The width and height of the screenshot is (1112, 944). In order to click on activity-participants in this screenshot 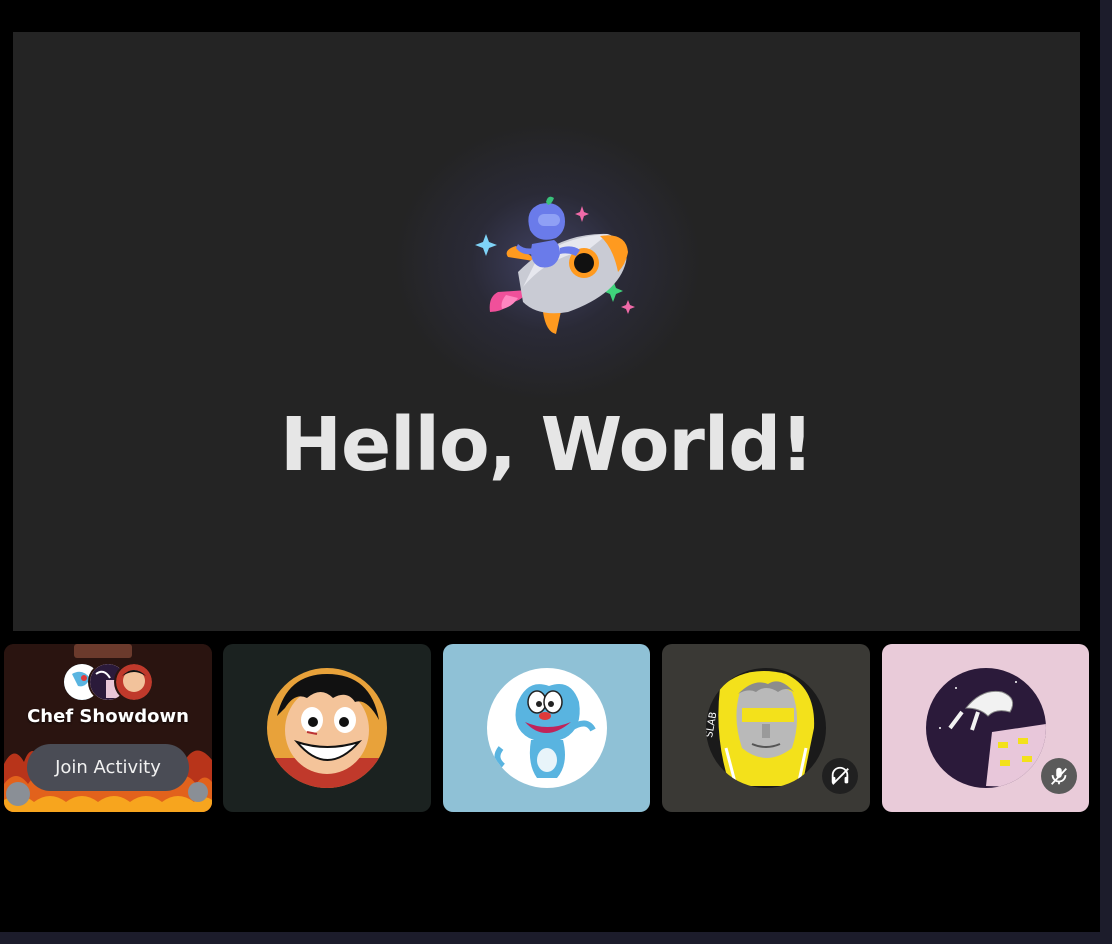, I will do `click(112, 682)`.